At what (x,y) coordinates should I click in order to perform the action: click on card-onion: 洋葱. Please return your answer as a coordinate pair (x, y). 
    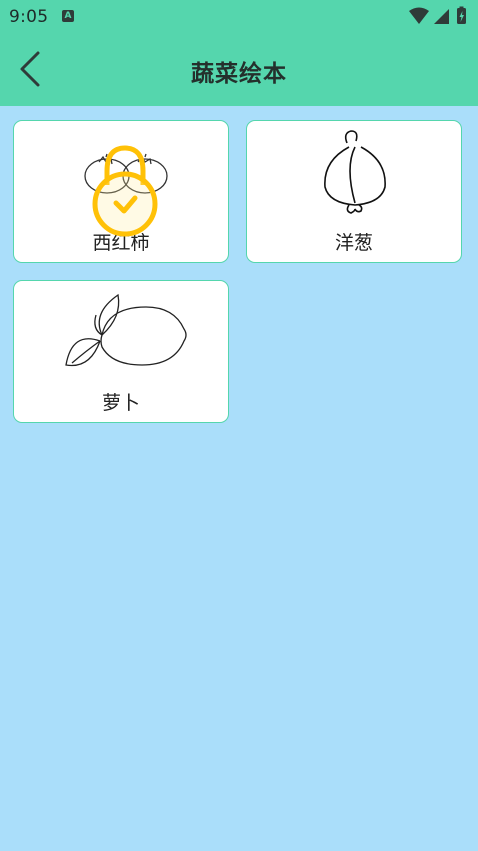
    Looking at the image, I should click on (354, 191).